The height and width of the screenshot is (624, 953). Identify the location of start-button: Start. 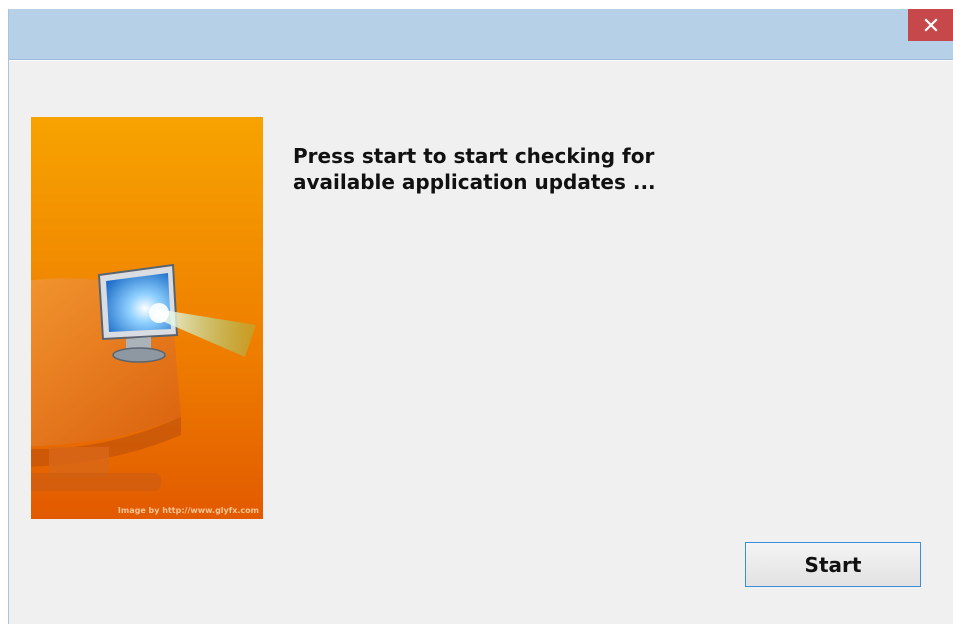
(833, 564).